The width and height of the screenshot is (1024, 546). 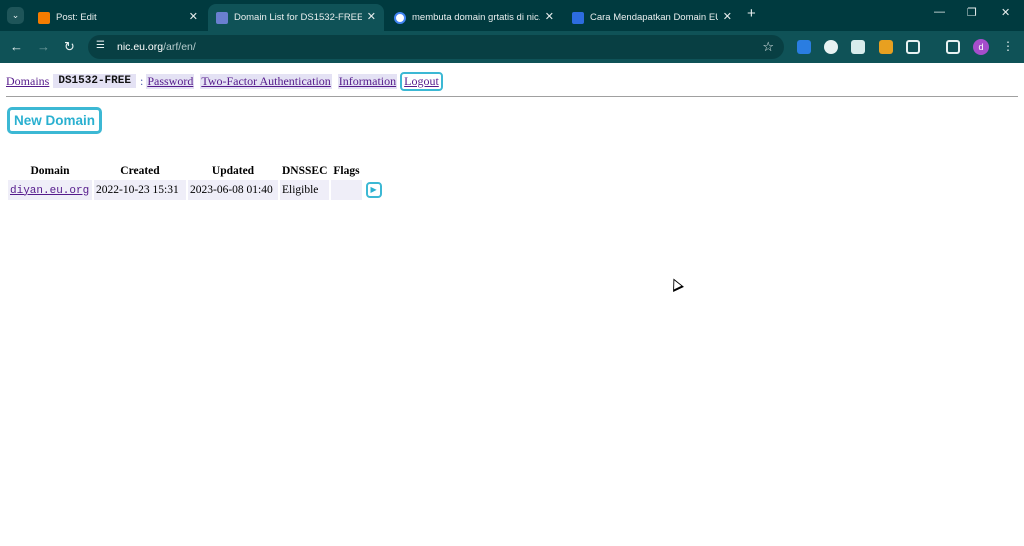 What do you see at coordinates (305, 190) in the screenshot?
I see `dnssec-cell: Eligible` at bounding box center [305, 190].